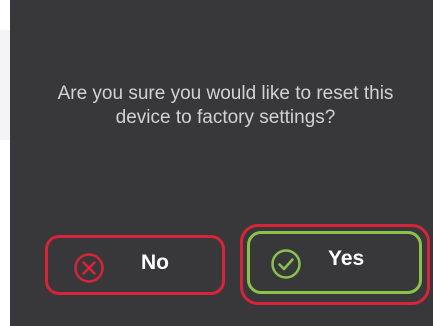 This screenshot has height=326, width=433. I want to click on yes-button: Yes, so click(334, 262).